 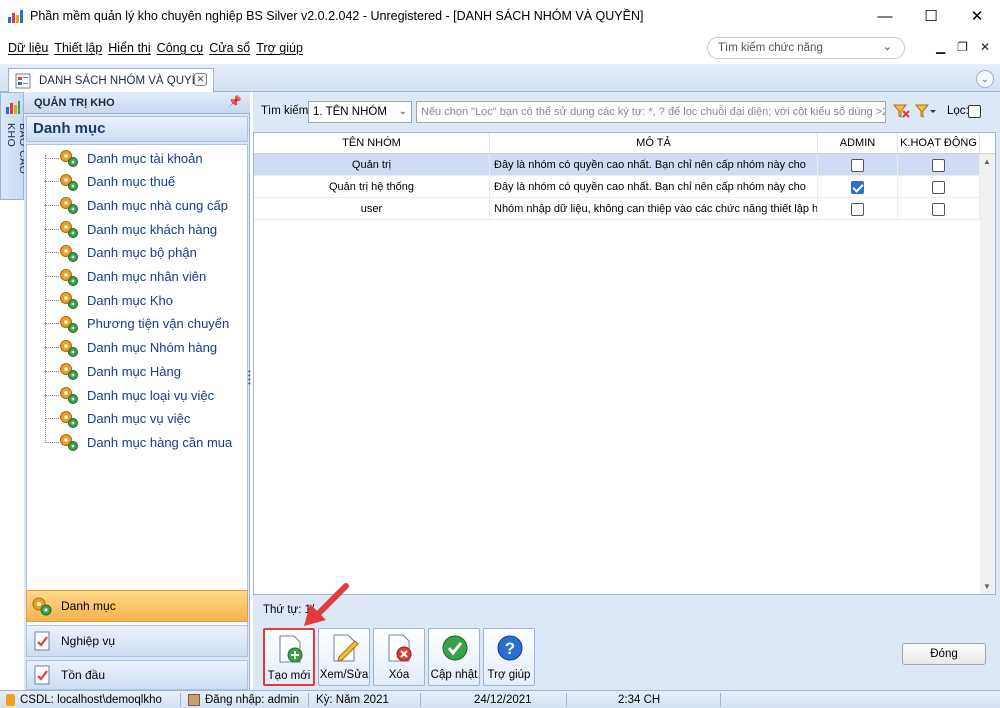 I want to click on tree-item-hang-can-mua: Danh mục hàng cần mua, so click(x=138, y=442).